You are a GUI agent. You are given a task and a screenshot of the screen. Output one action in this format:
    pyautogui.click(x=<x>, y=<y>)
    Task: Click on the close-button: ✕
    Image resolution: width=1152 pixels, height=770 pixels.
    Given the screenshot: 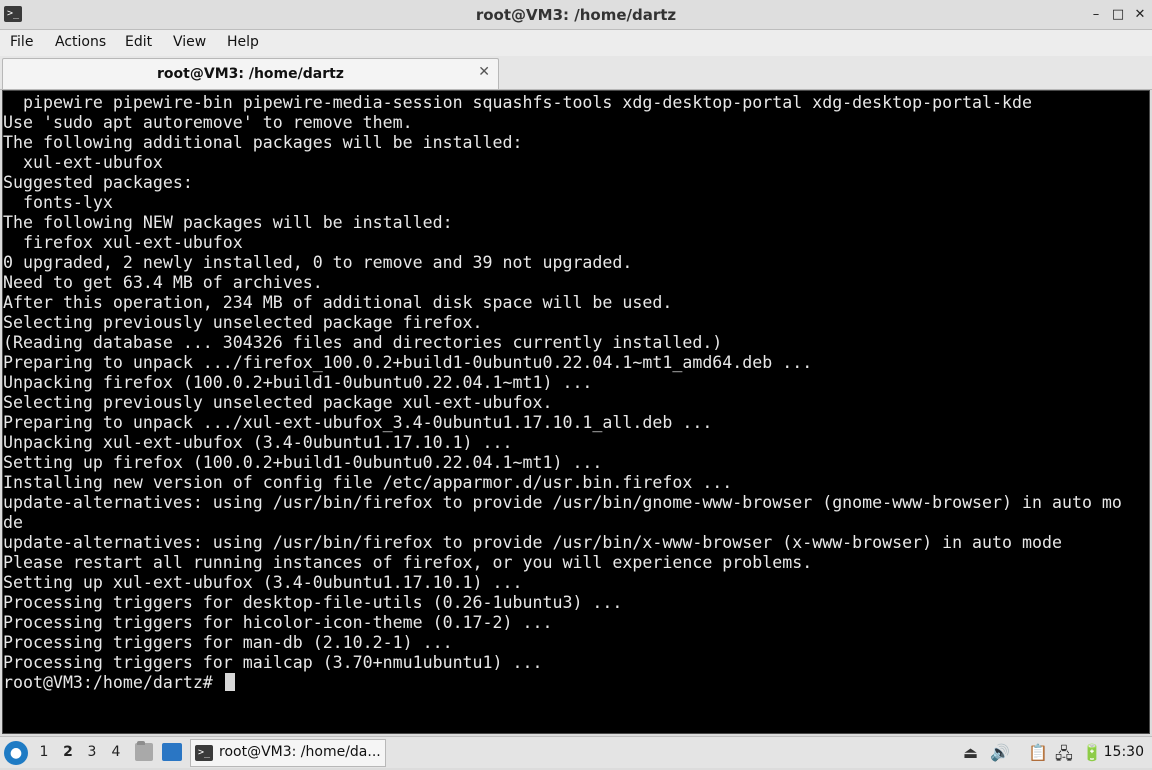 What is the action you would take?
    pyautogui.click(x=1140, y=15)
    